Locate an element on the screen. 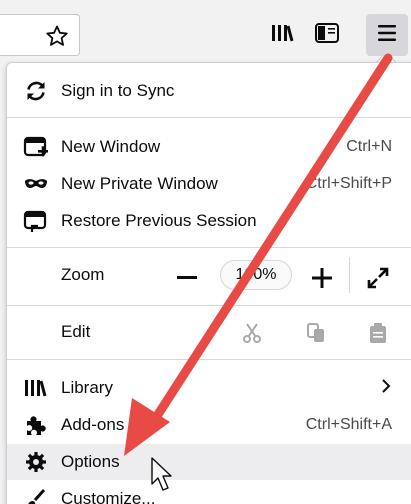 Image resolution: width=411 pixels, height=504 pixels. private-window-icon is located at coordinates (36, 184).